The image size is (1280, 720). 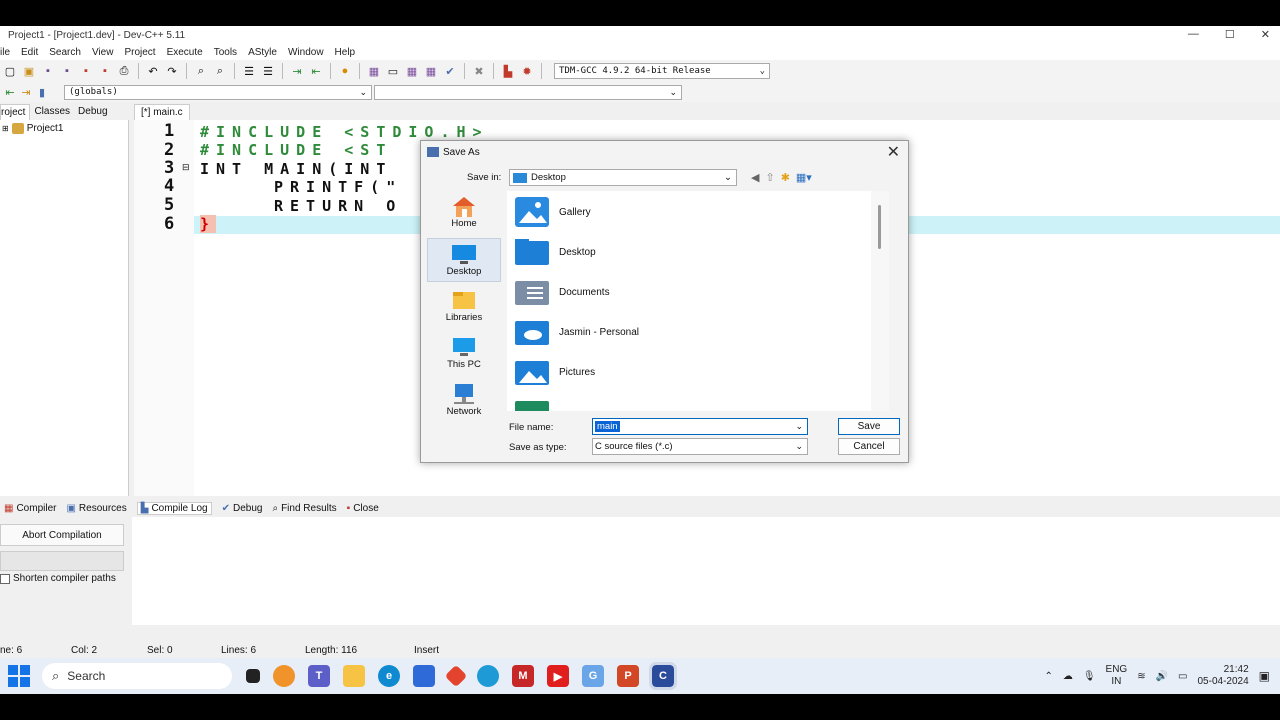 What do you see at coordinates (785, 177) in the screenshot?
I see `new-folder-icon: ✱` at bounding box center [785, 177].